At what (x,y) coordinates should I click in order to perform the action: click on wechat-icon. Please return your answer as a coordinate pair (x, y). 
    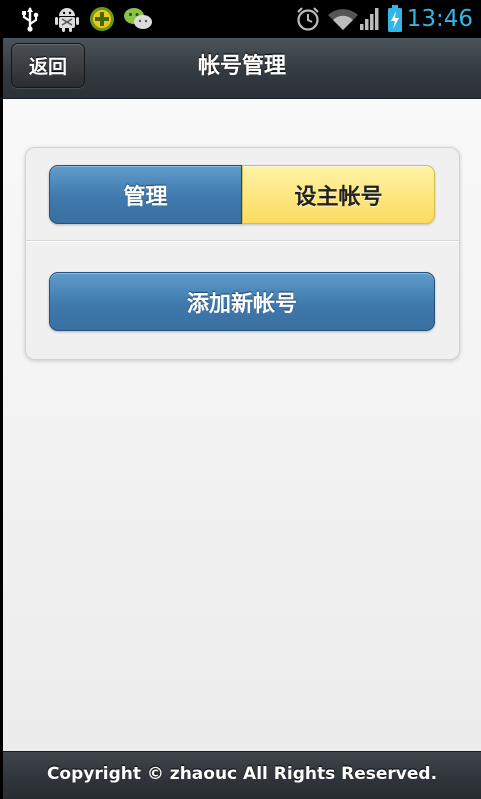
    Looking at the image, I should click on (138, 19).